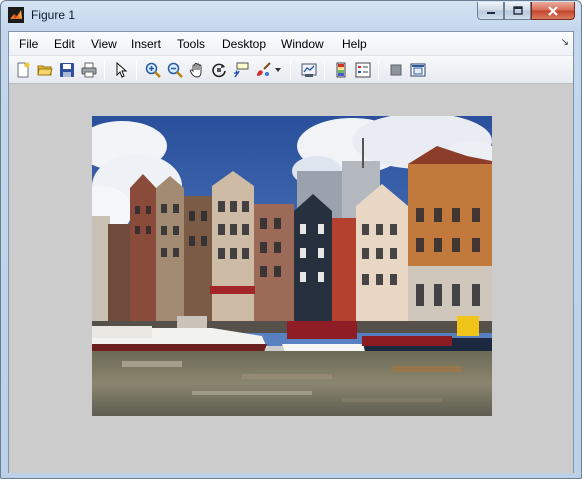 This screenshot has height=479, width=582. Describe the element at coordinates (104, 44) in the screenshot. I see `menu-view: View` at that location.